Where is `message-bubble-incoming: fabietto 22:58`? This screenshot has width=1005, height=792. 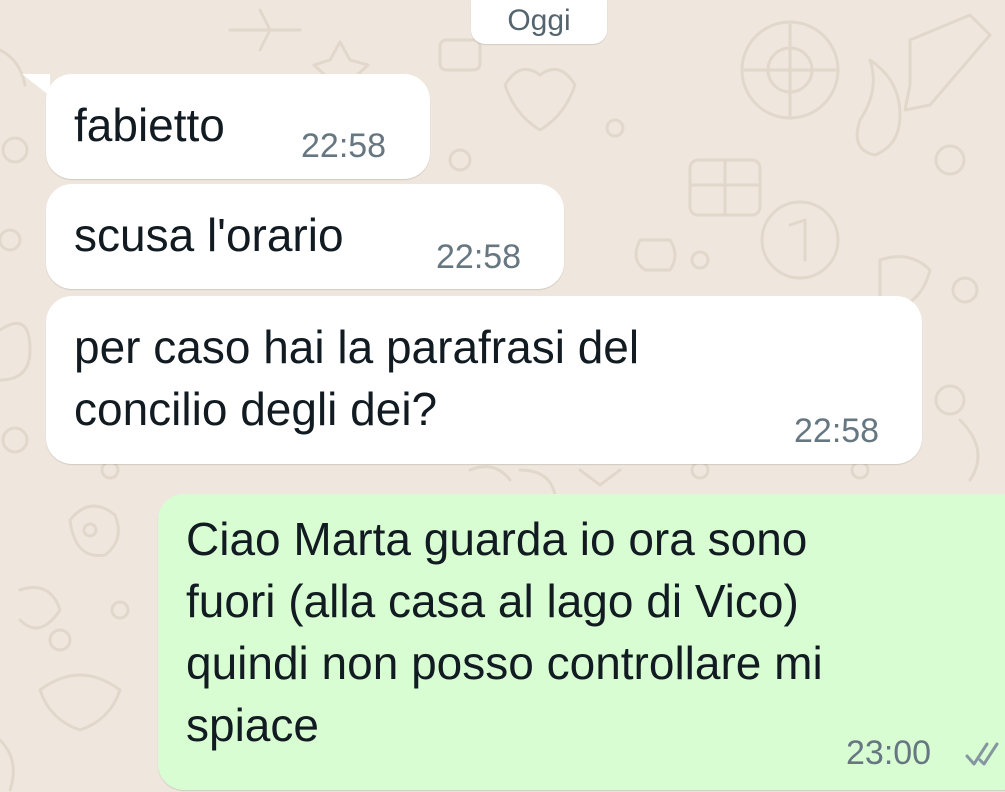 message-bubble-incoming: fabietto 22:58 is located at coordinates (238, 126).